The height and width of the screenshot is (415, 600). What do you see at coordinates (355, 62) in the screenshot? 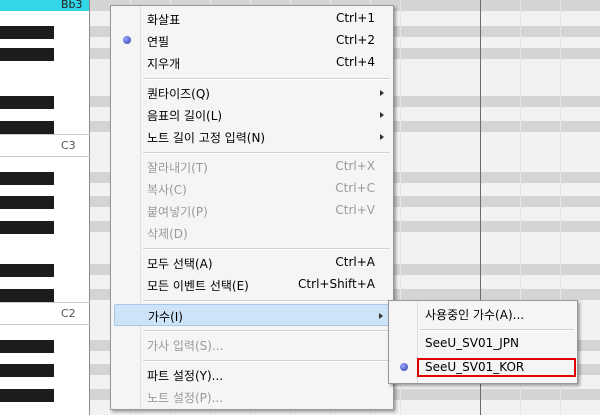
I see `menu-item-shortcut: Ctrl+4` at bounding box center [355, 62].